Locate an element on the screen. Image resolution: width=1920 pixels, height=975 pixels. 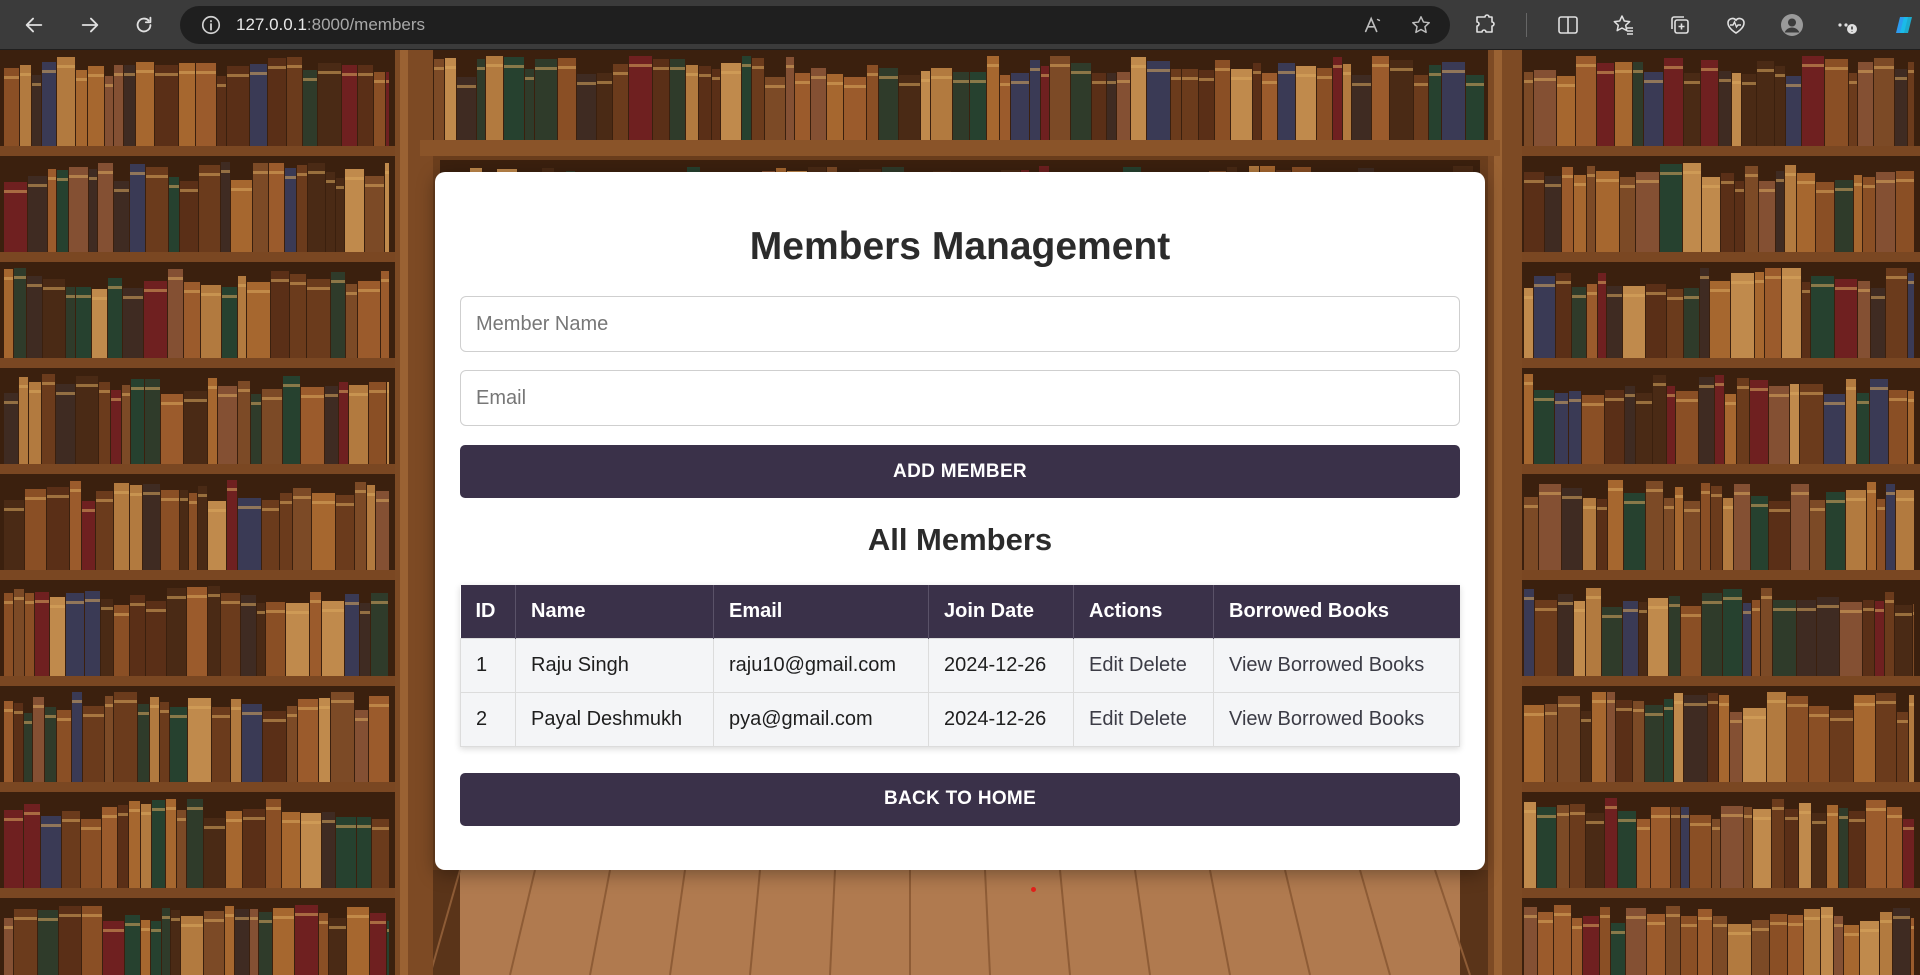
browser-toolbar: 127.0.0.1:8000/members is located at coordinates (960, 25).